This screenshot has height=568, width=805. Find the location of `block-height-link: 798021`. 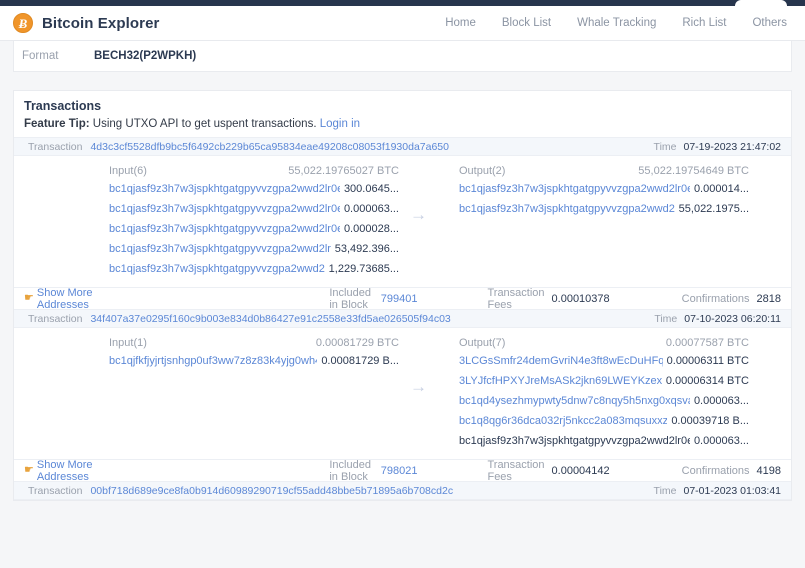

block-height-link: 798021 is located at coordinates (399, 471).